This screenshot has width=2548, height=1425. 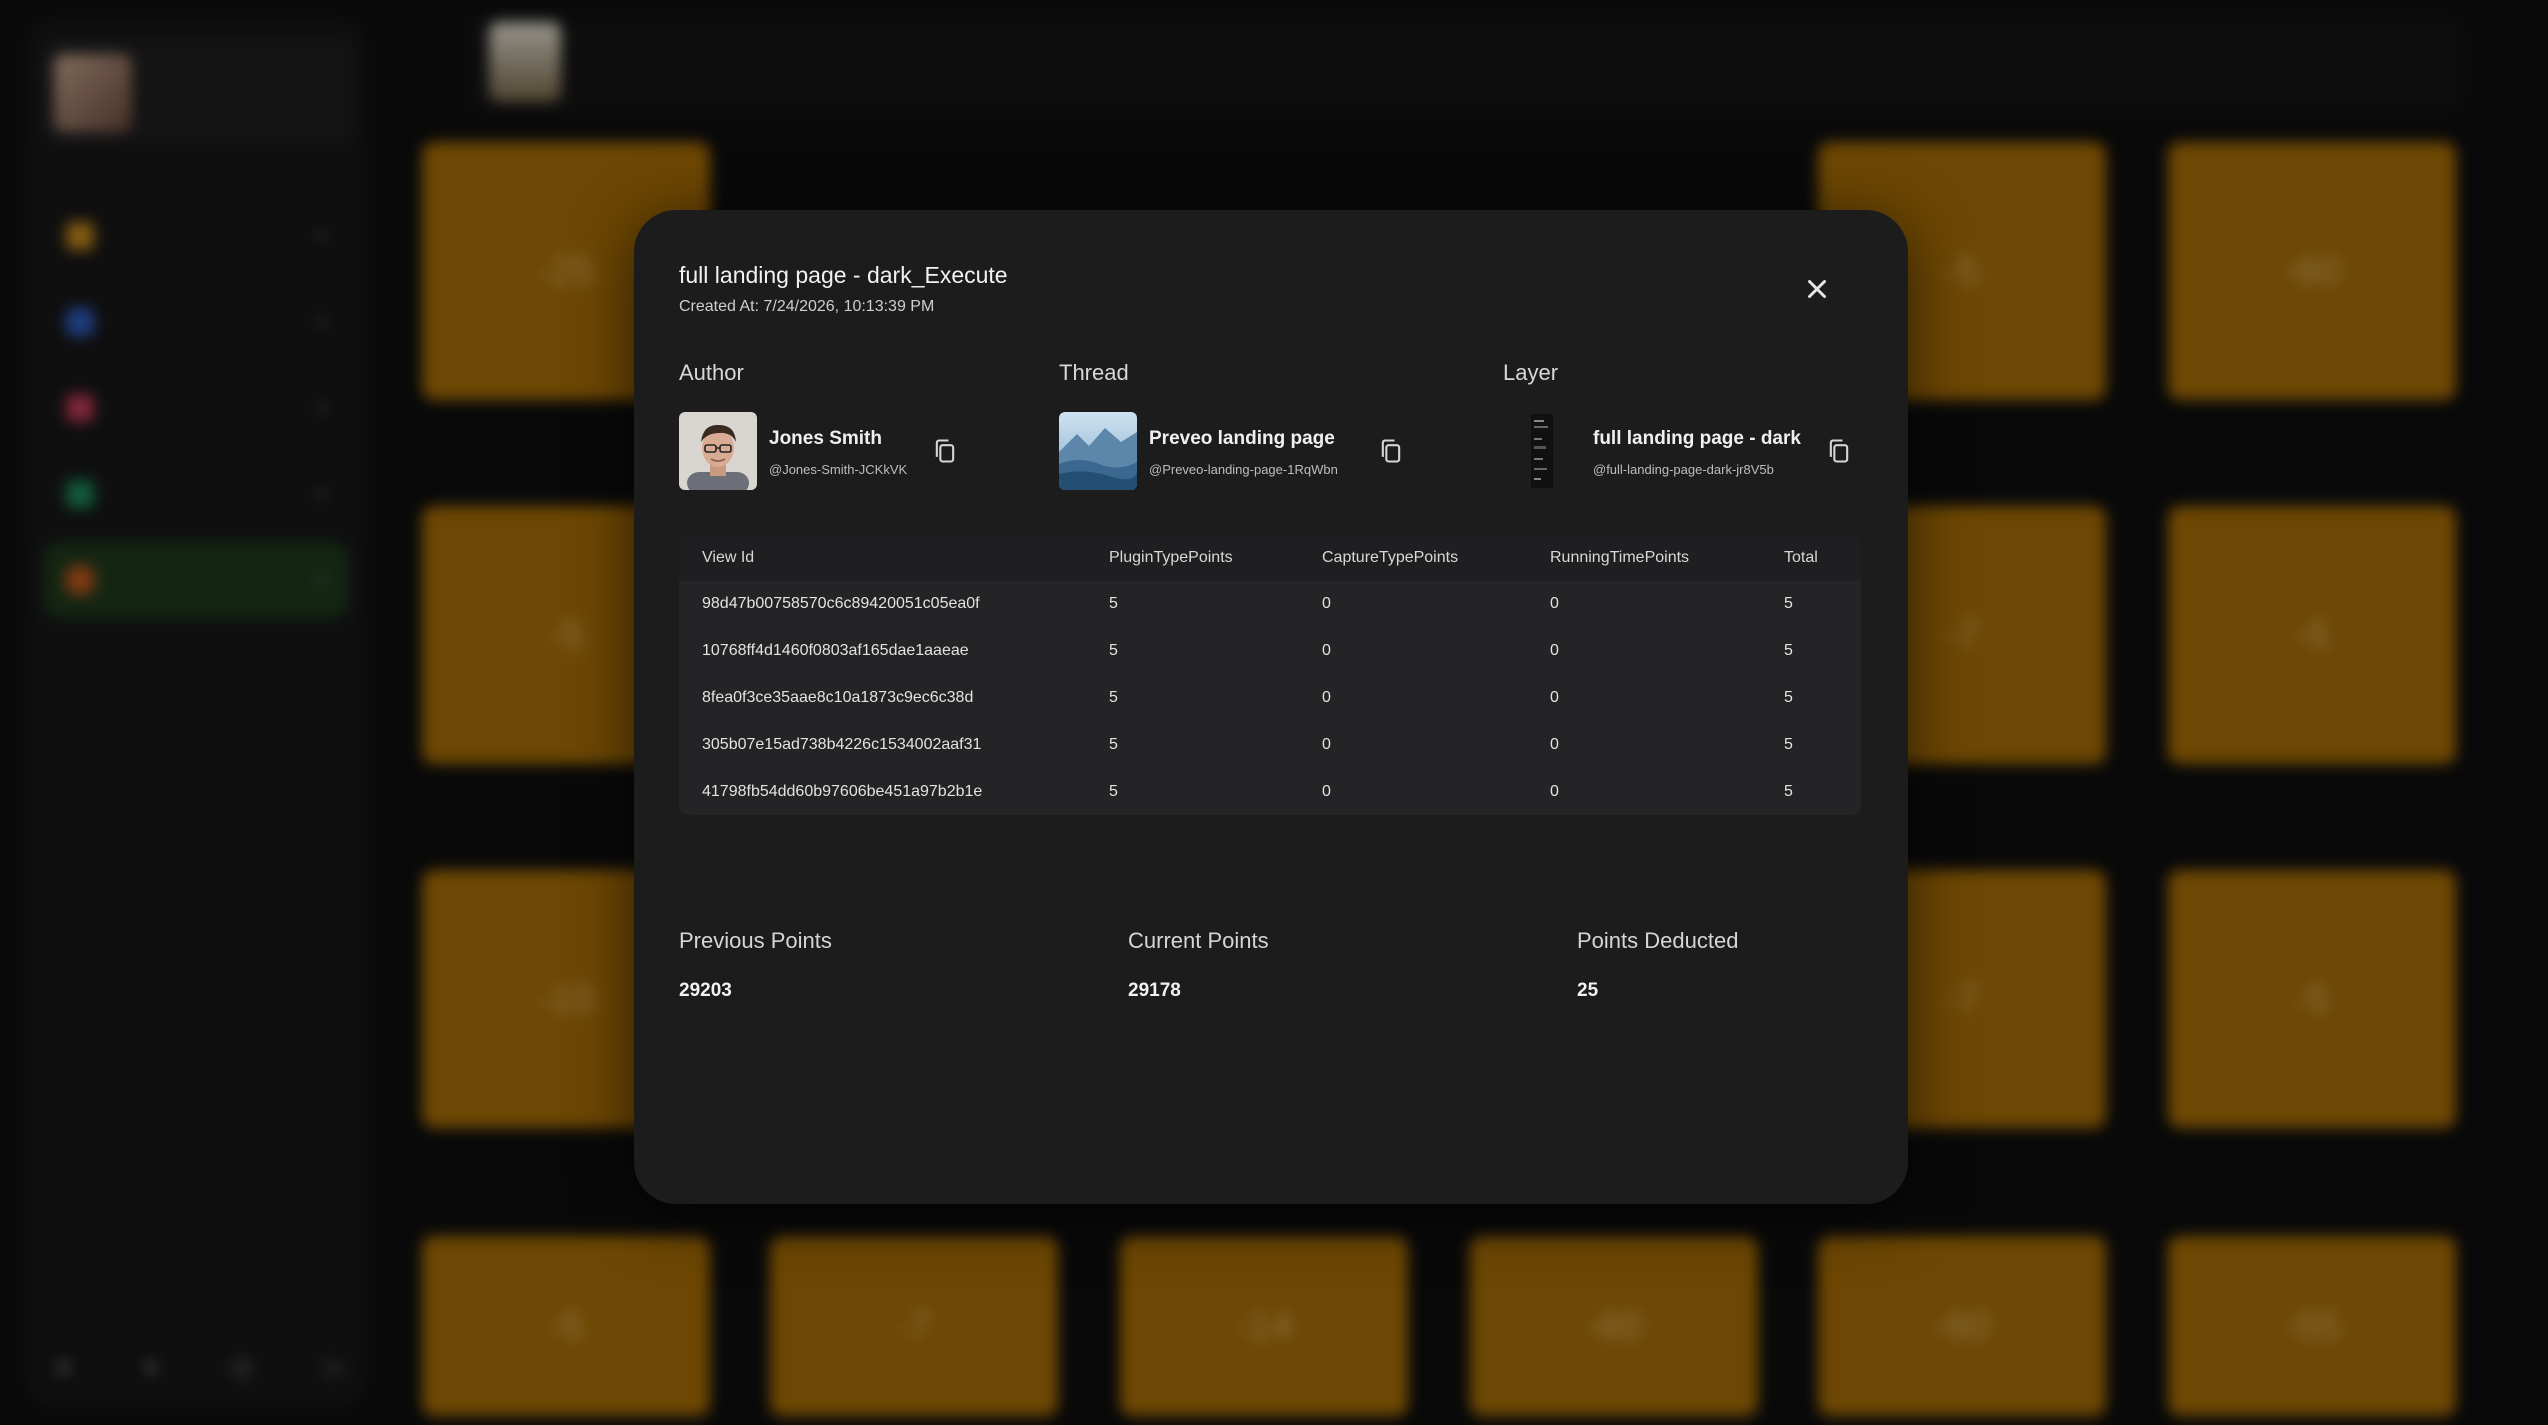 I want to click on view-id-cell: 98d47b00758570c6c89420051c05ea0f, so click(x=841, y=603).